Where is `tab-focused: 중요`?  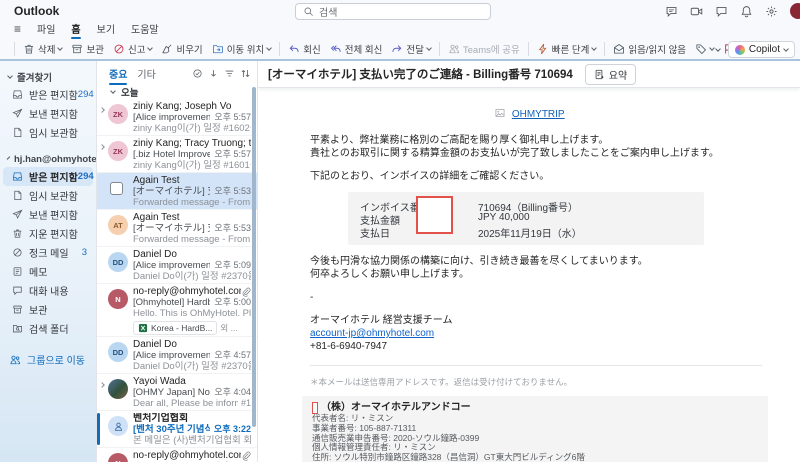 tab-focused: 중요 is located at coordinates (118, 75).